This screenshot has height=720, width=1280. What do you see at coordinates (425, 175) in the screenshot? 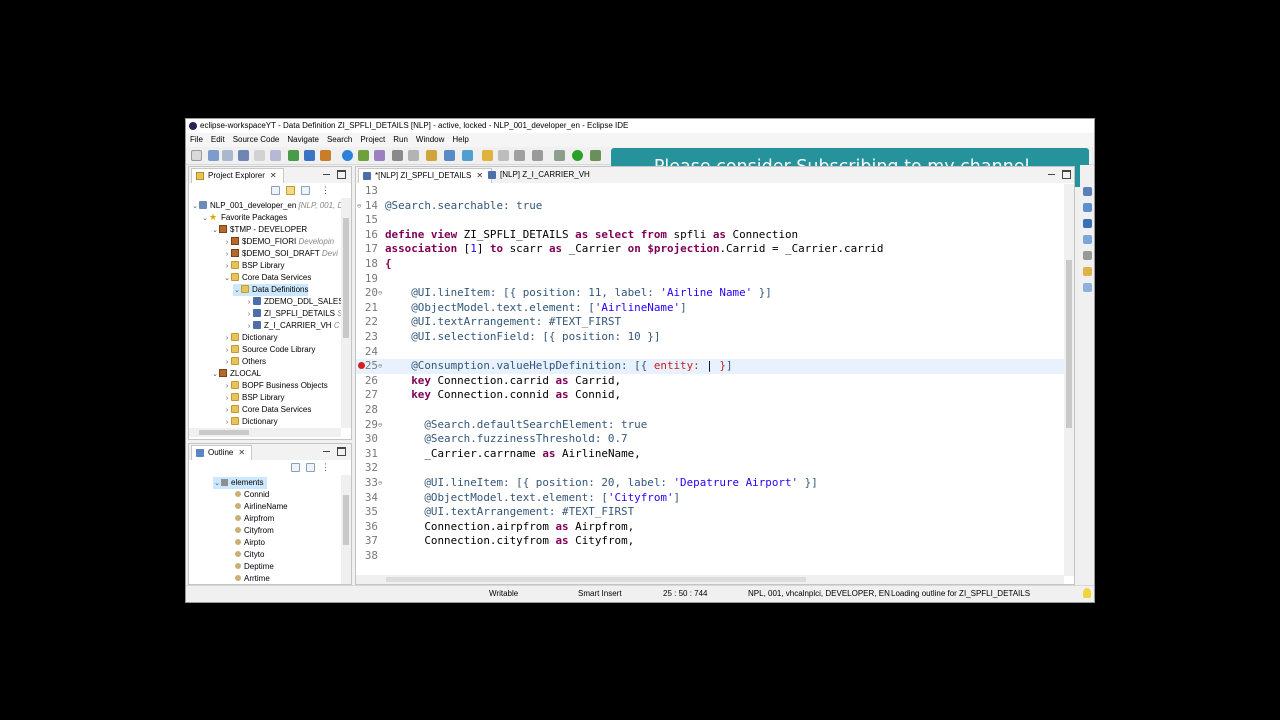
I see `tab-zi-spfli-details: *[NLP] ZI_SPFLI_DETAILS ✕` at bounding box center [425, 175].